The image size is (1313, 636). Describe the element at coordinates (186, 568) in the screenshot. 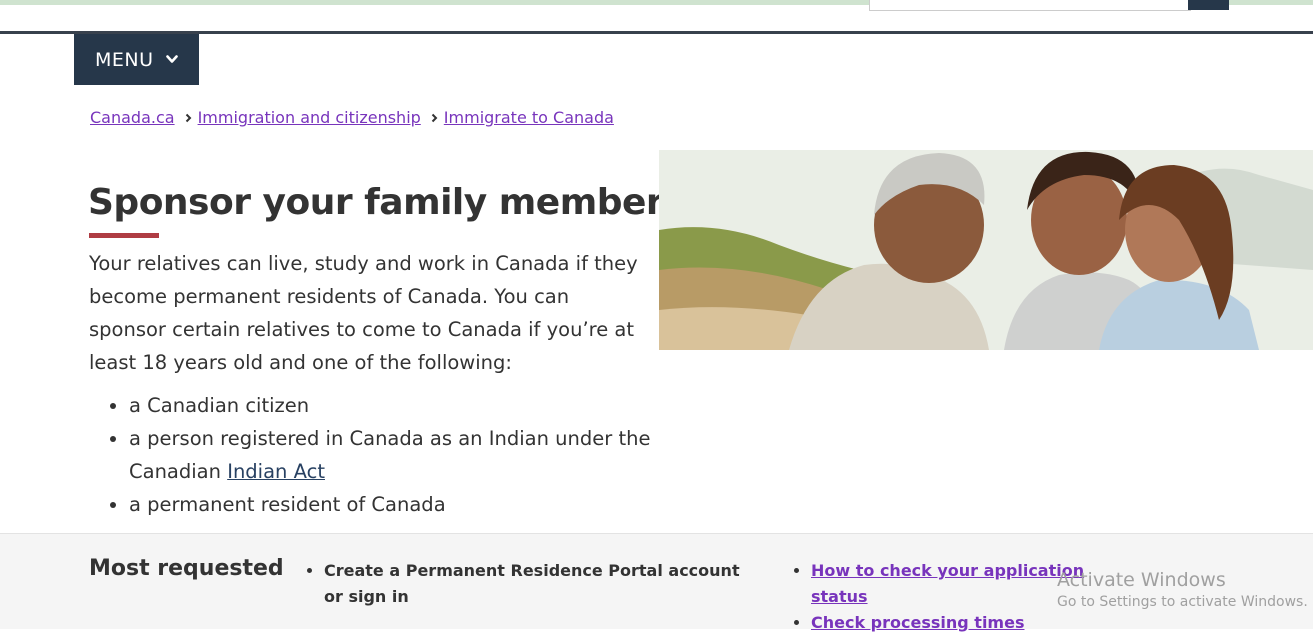

I see `most-requested-title: Most requested` at that location.